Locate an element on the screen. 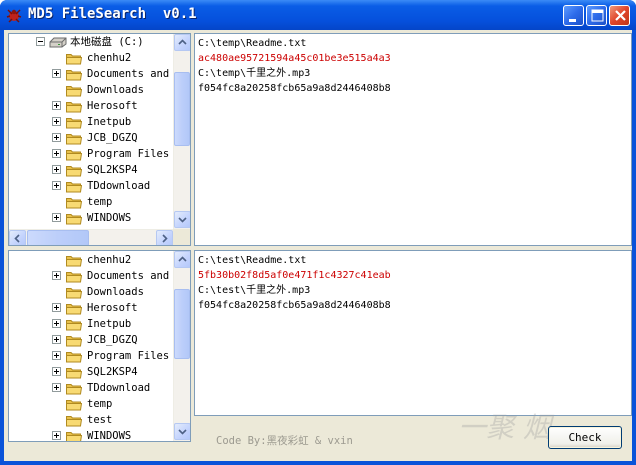  result-path: C:\temp\Readme.txt is located at coordinates (252, 43).